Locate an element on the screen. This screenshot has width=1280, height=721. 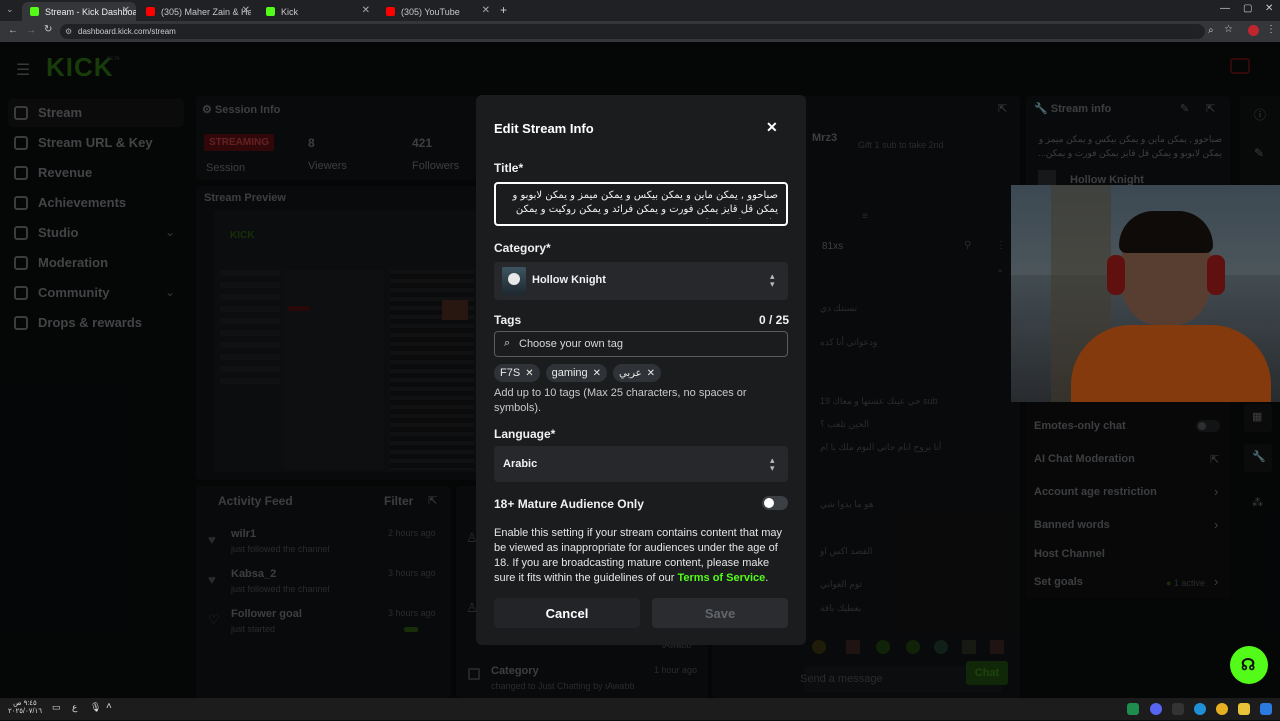
language-indicator: ع is located at coordinates (74, 707).